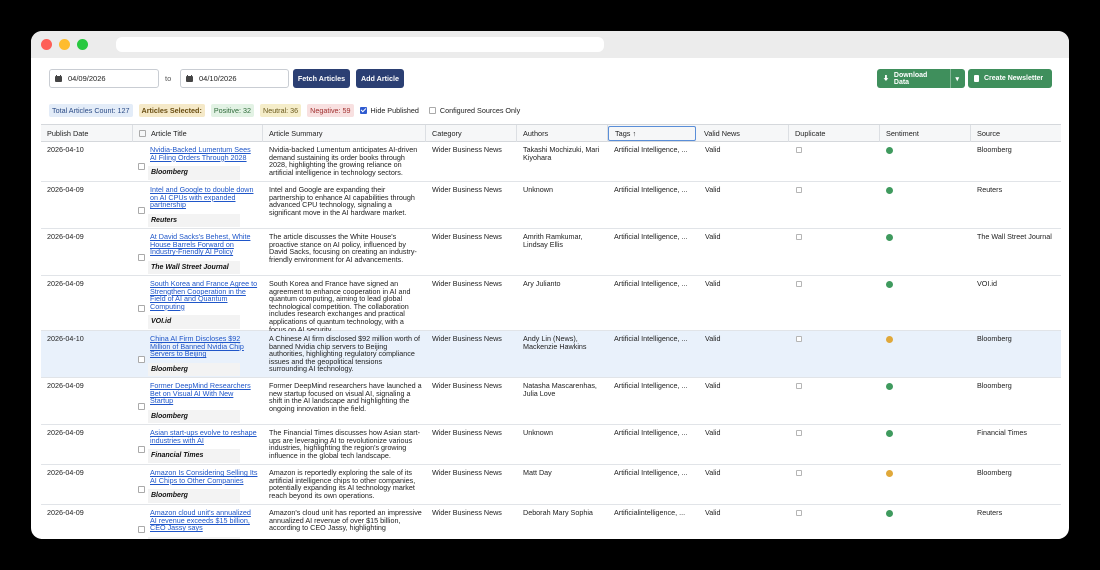  I want to click on date-to-input: 04/10/2026, so click(234, 78).